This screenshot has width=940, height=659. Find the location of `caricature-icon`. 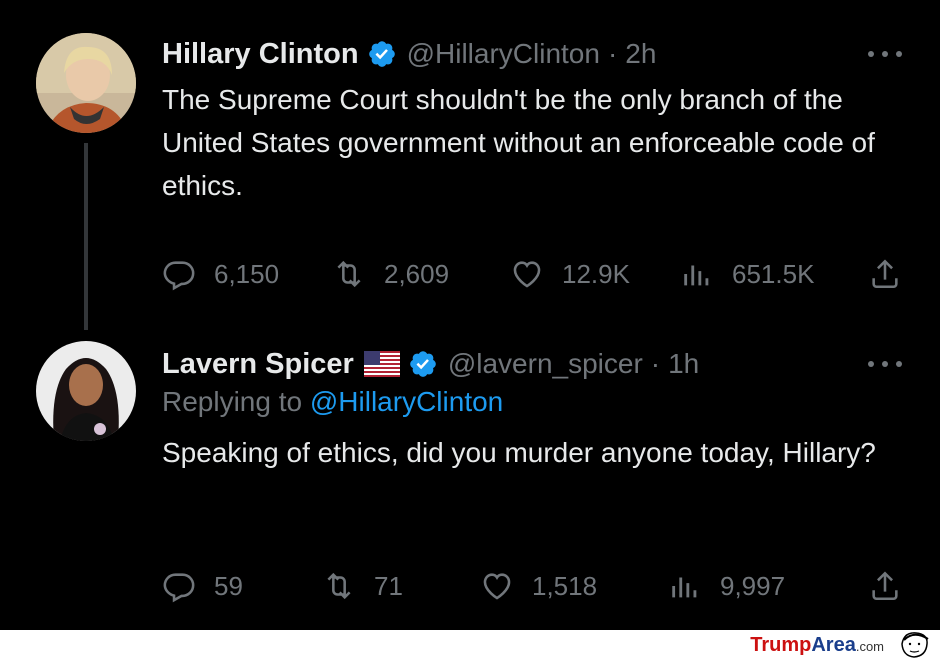

caricature-icon is located at coordinates (915, 645).